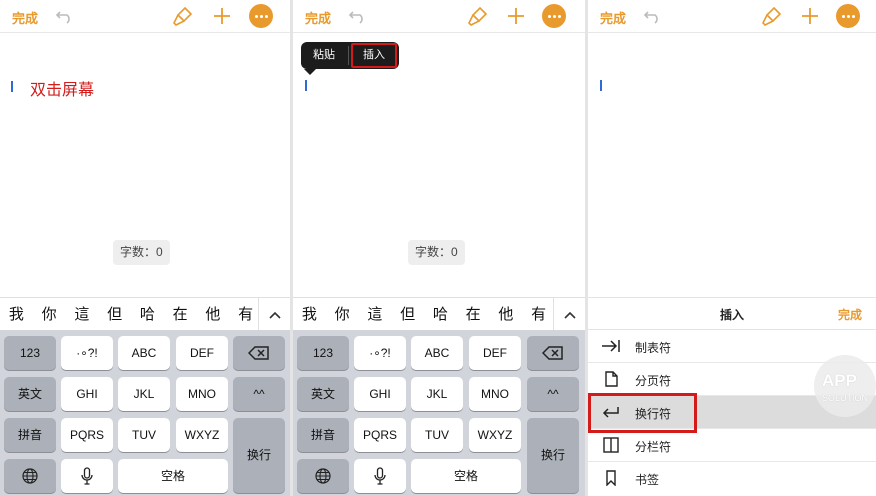  I want to click on tab-arrow-icon, so click(611, 346).